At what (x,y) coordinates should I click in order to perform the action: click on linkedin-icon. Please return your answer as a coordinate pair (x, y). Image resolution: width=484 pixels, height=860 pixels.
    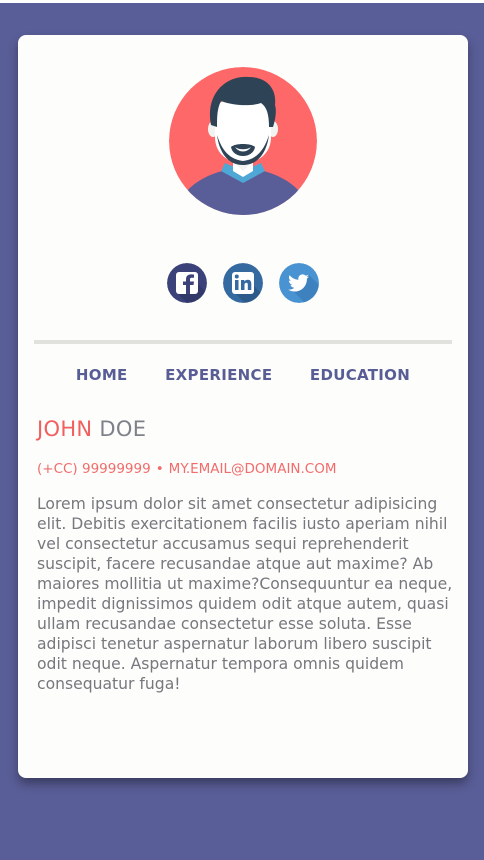
    Looking at the image, I should click on (243, 283).